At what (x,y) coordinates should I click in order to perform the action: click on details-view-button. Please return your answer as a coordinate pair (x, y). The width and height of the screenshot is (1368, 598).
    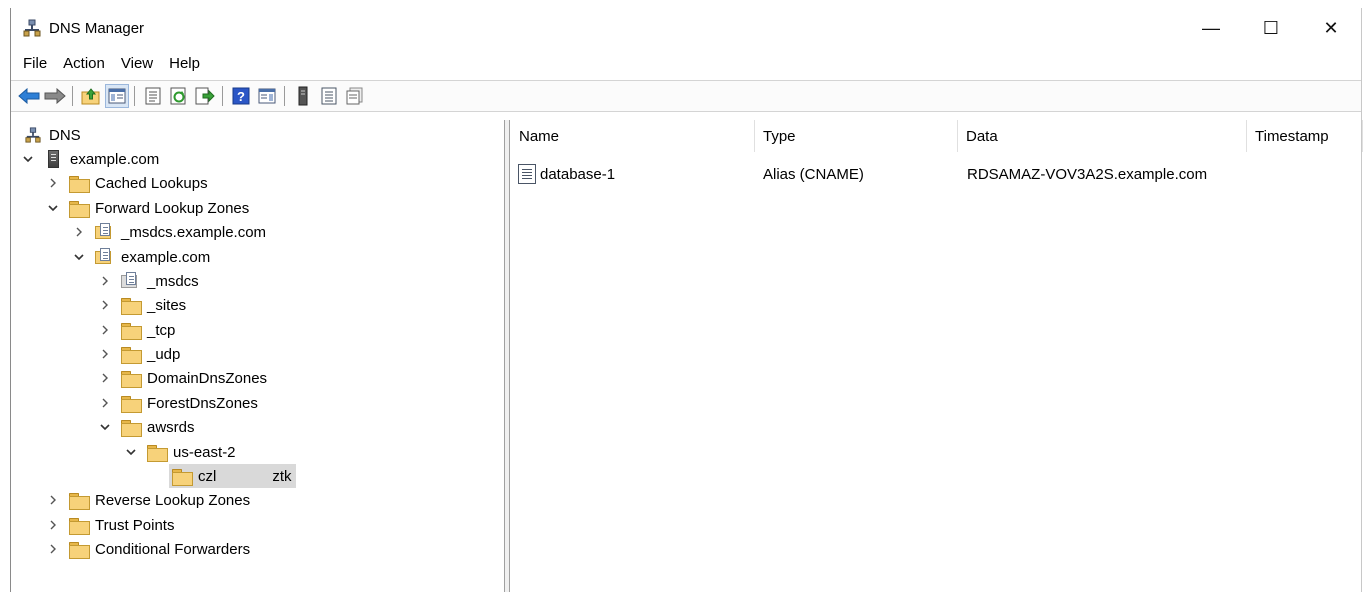
    Looking at the image, I should click on (355, 96).